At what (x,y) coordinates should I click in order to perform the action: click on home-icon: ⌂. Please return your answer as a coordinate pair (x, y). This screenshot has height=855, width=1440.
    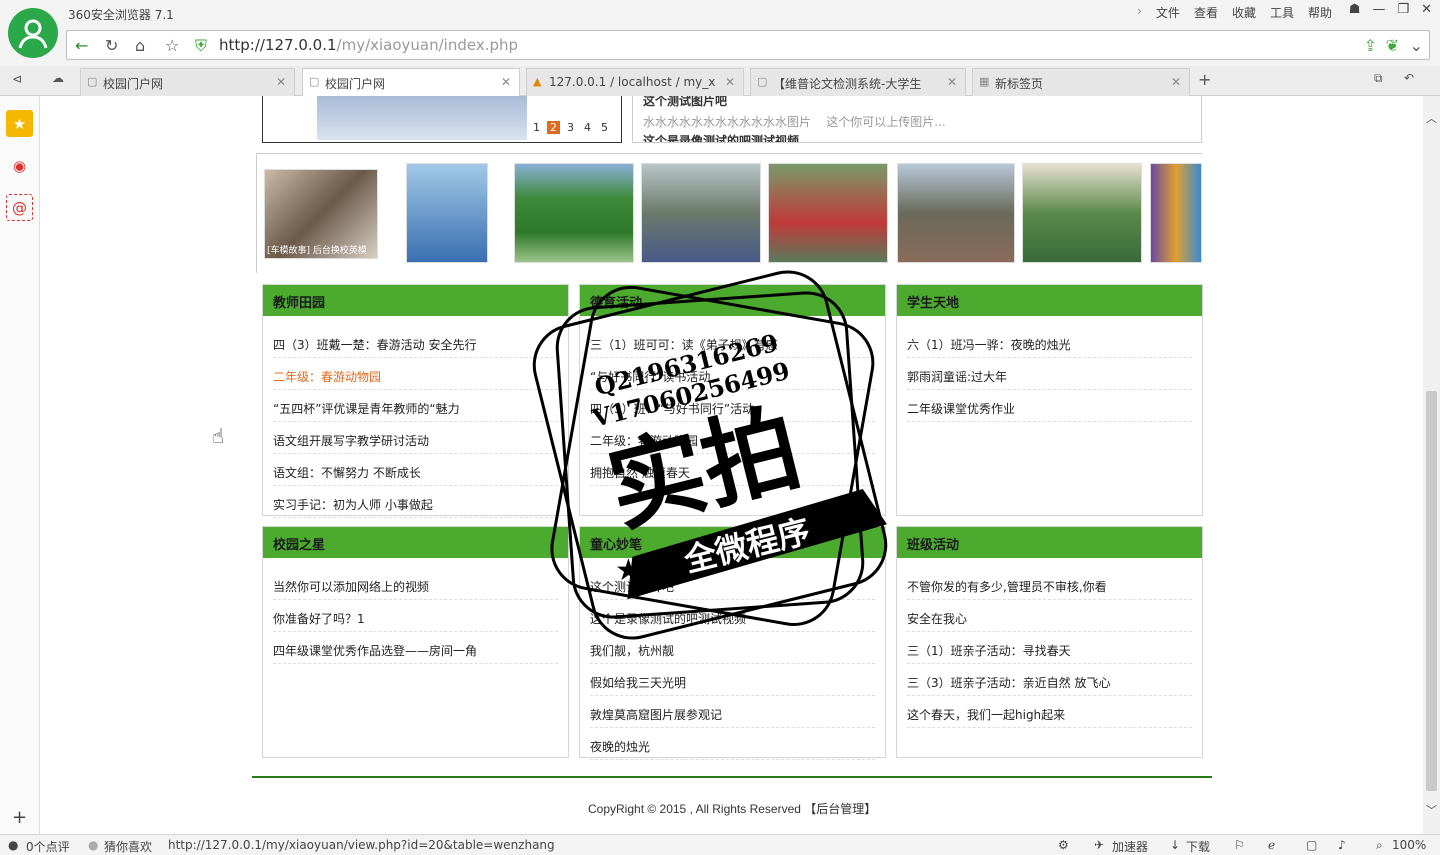
    Looking at the image, I should click on (140, 45).